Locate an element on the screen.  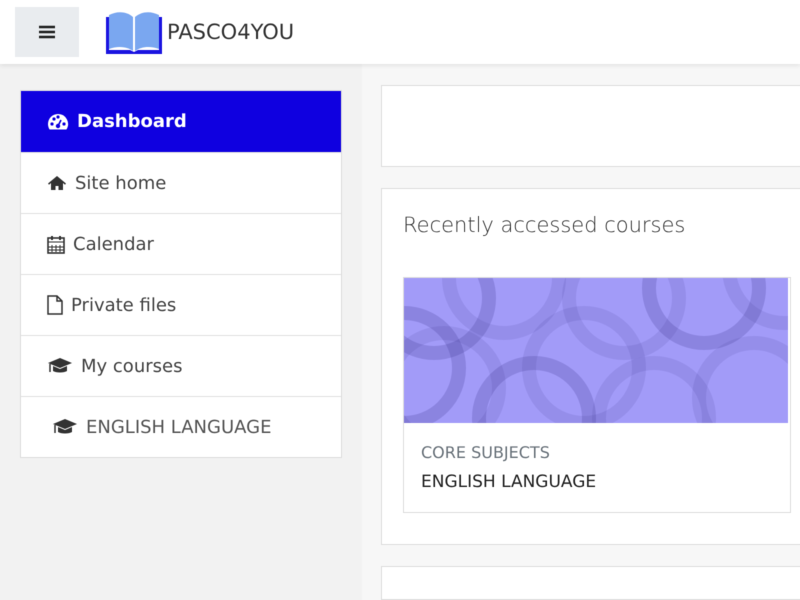
nav-item: ENGLISH LANGUAGE is located at coordinates (181, 426).